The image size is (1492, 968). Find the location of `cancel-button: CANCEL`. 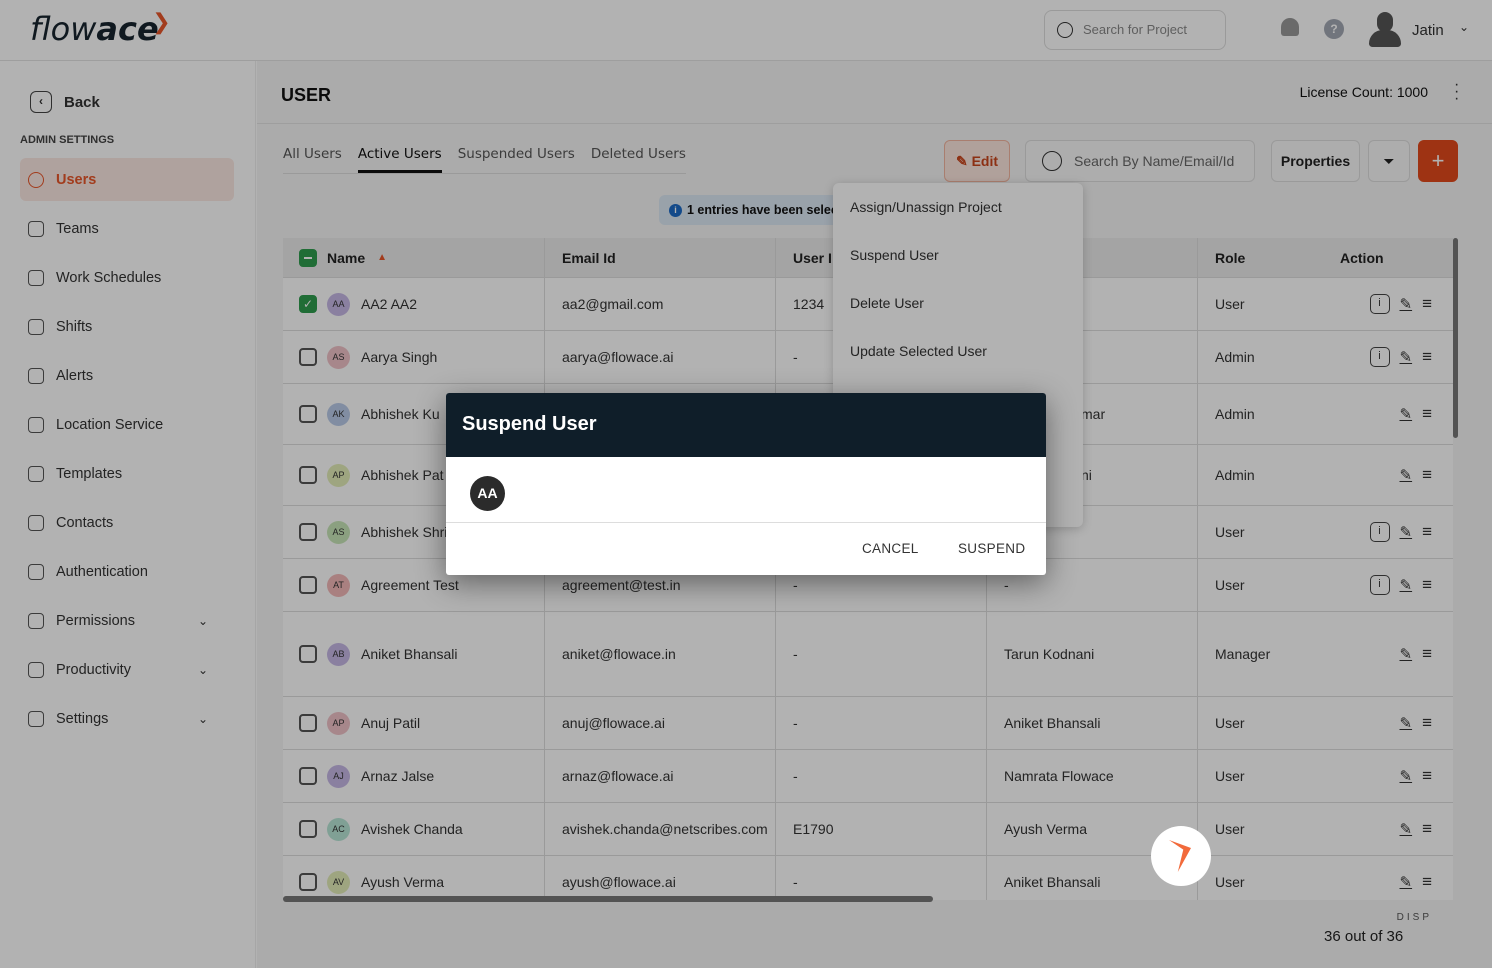

cancel-button: CANCEL is located at coordinates (890, 548).